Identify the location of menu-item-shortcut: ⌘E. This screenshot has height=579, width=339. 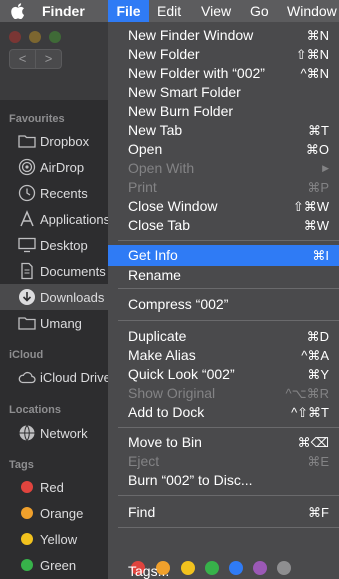
(318, 461).